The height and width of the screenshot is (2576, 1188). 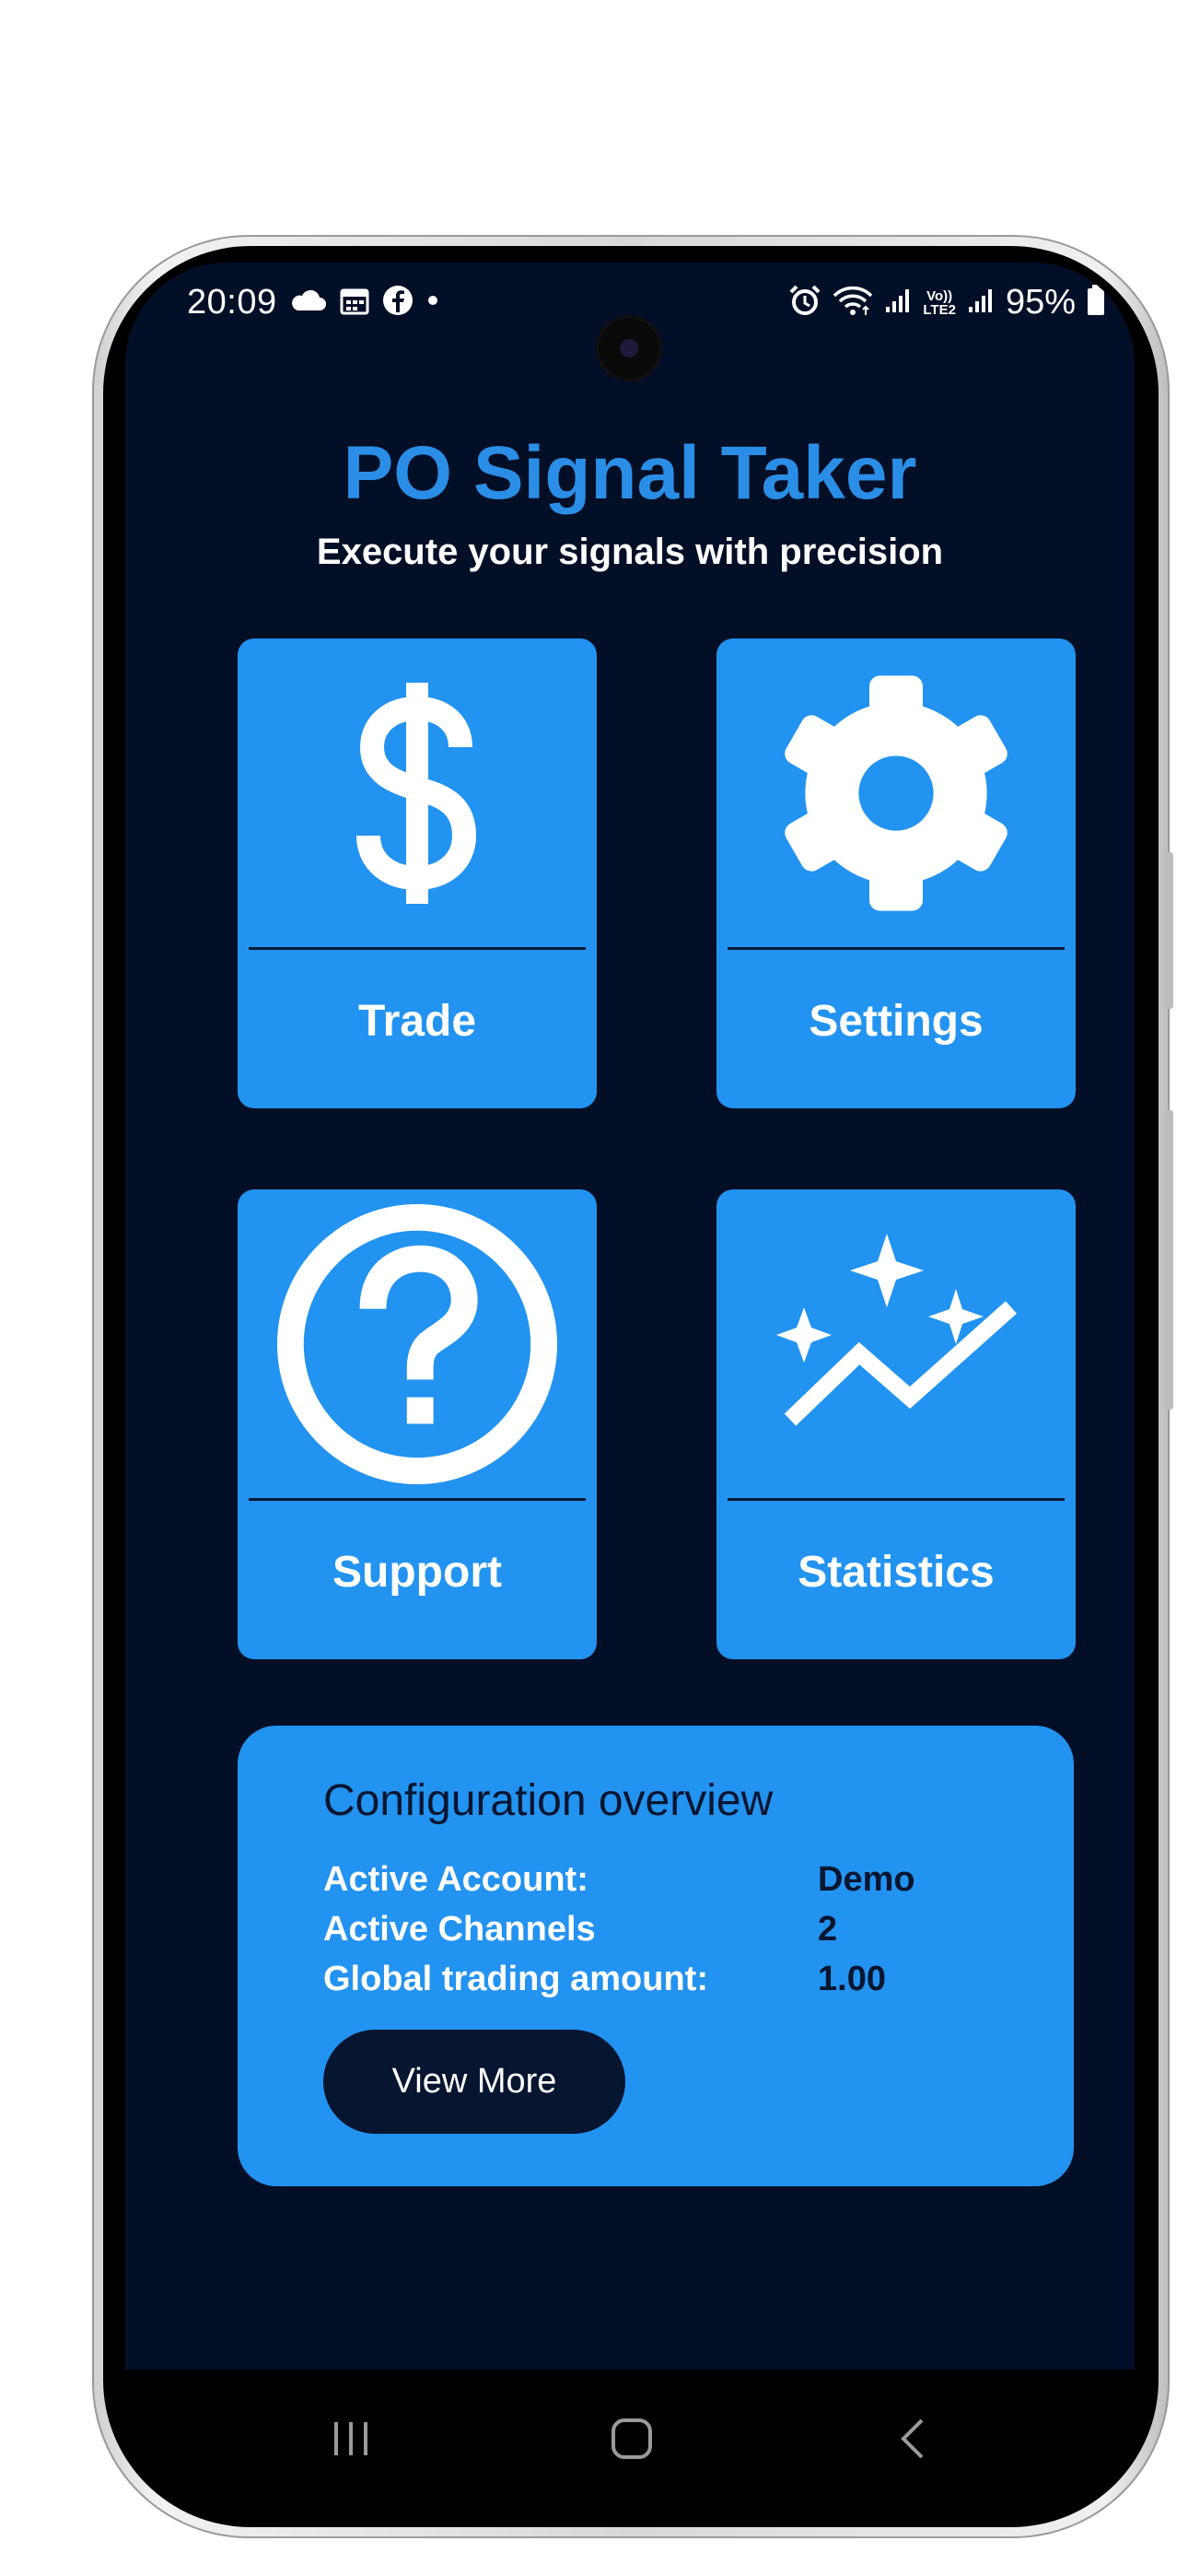 I want to click on cloud-icon, so click(x=308, y=302).